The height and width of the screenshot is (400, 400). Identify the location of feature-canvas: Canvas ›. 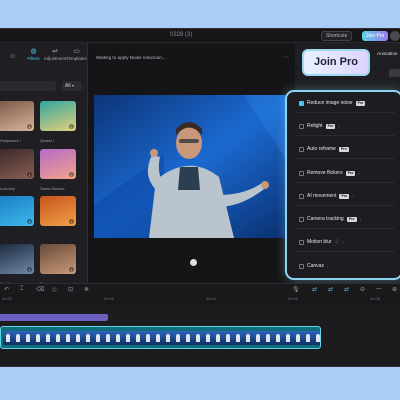
(313, 266).